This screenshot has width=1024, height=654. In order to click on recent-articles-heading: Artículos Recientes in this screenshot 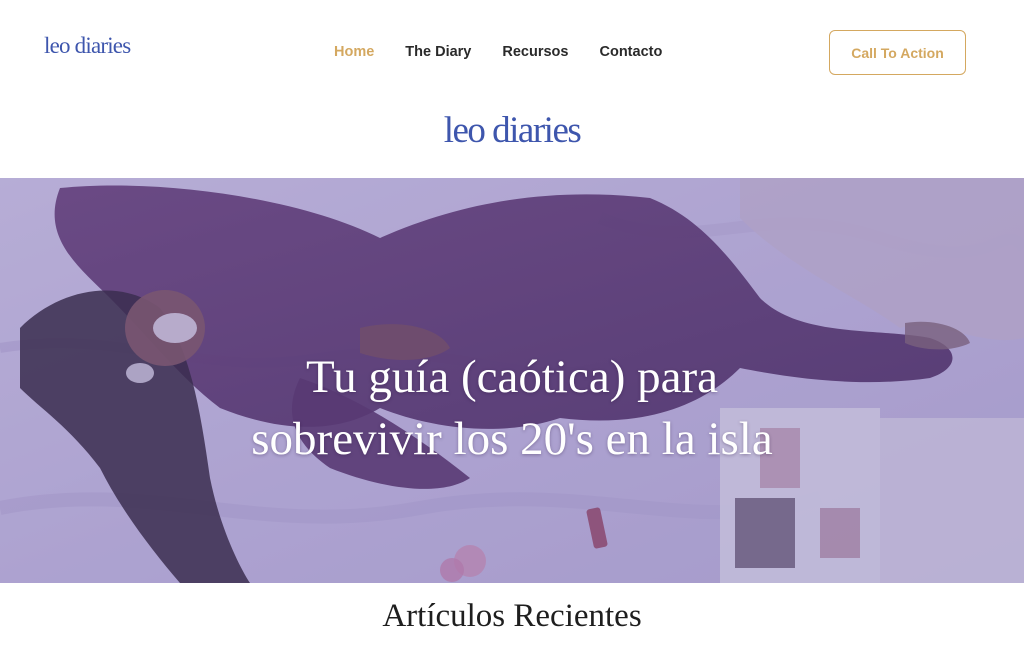, I will do `click(512, 616)`.